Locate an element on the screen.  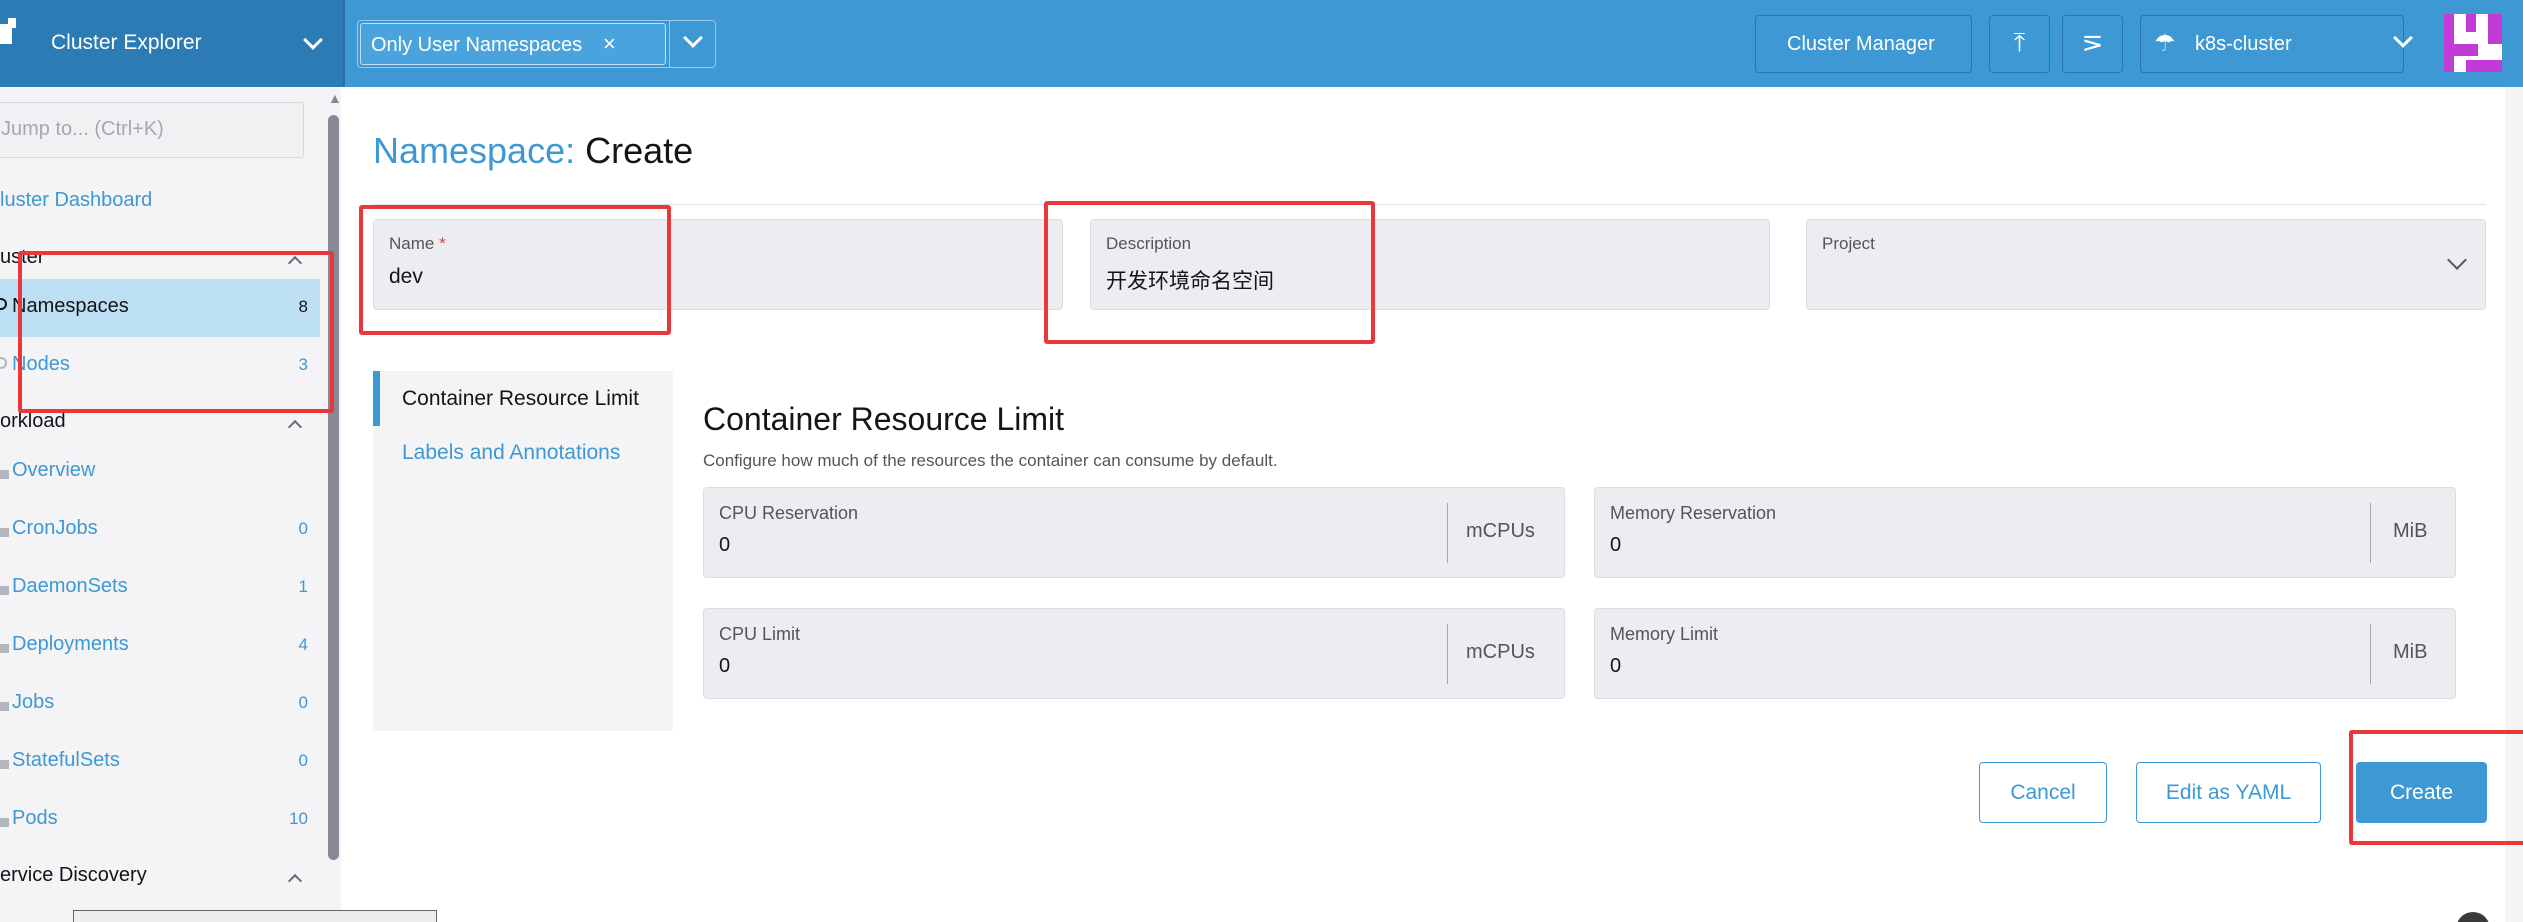
scroll-up-icon: ▲ is located at coordinates (335, 98).